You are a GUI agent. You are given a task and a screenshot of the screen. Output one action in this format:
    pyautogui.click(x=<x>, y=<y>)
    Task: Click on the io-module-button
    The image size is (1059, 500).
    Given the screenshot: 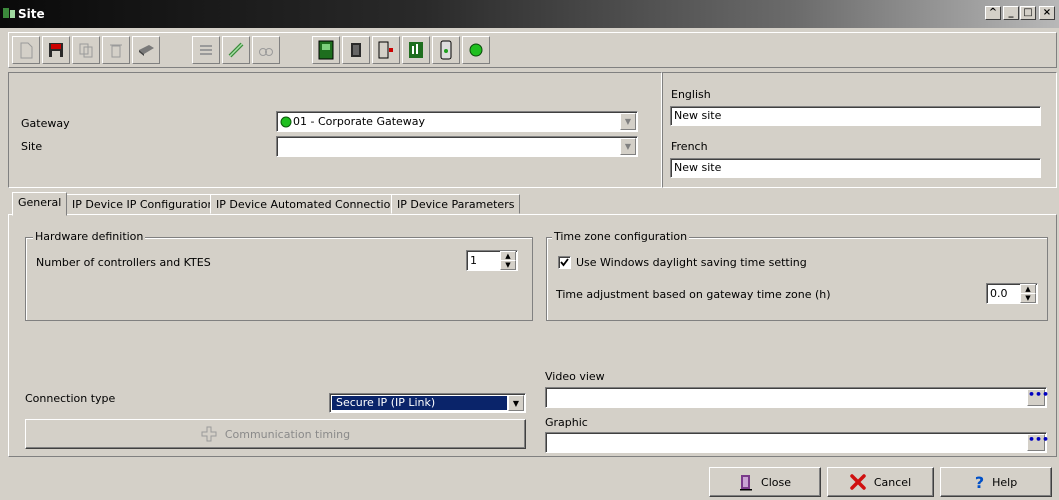 What is the action you would take?
    pyautogui.click(x=416, y=50)
    